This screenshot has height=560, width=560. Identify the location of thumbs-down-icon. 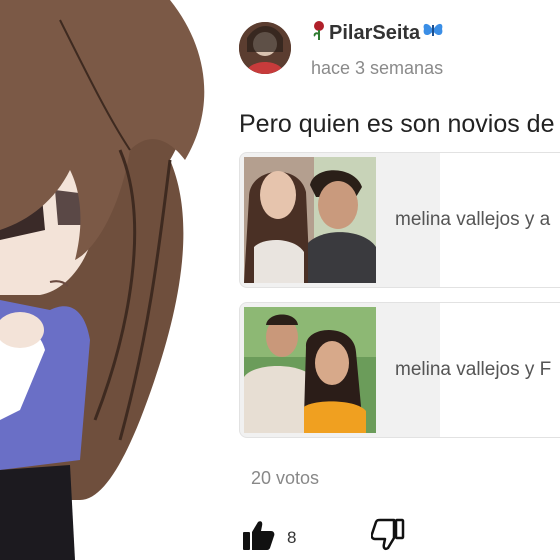
(387, 535).